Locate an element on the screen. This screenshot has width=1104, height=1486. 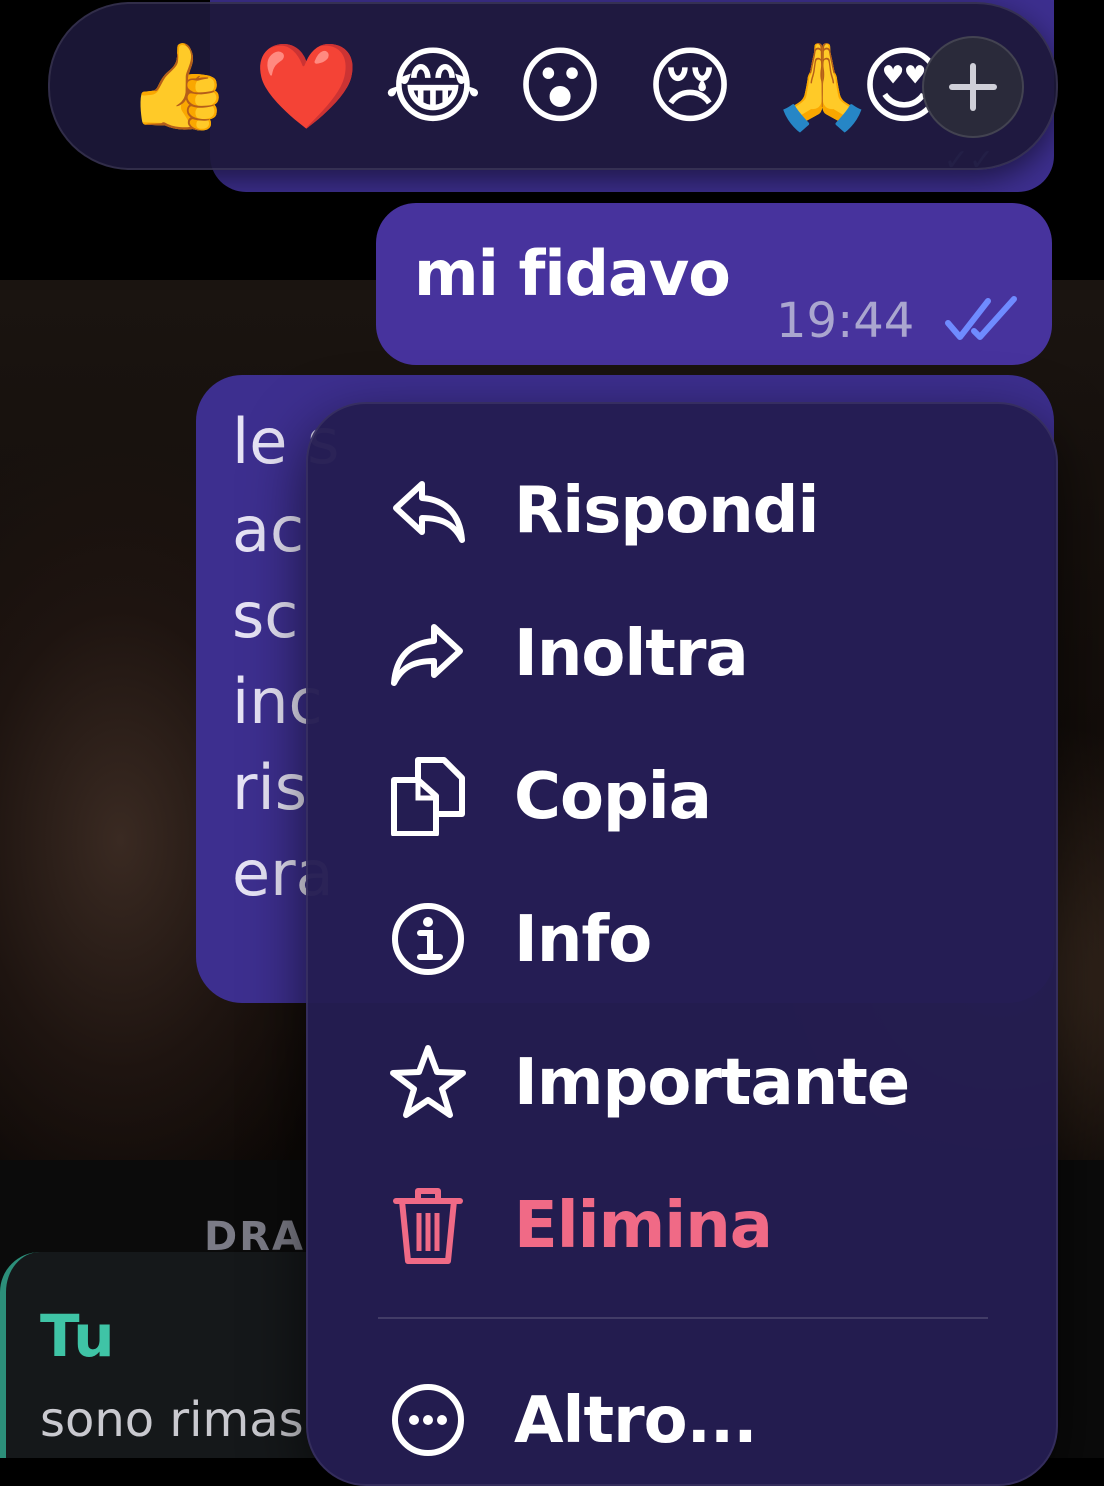
more-icon is located at coordinates (428, 1420).